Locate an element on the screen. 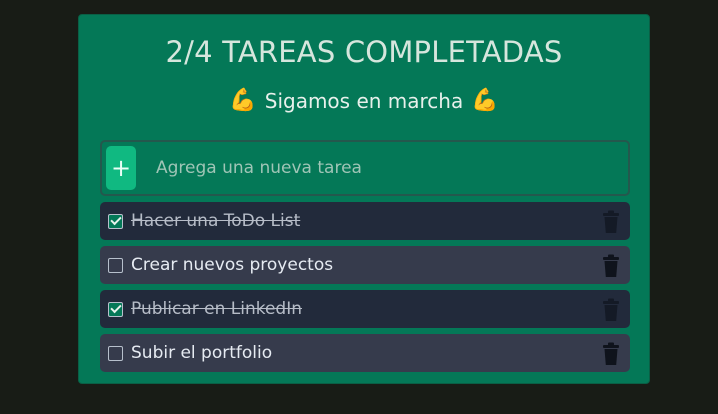  new-task-form: + is located at coordinates (365, 168).